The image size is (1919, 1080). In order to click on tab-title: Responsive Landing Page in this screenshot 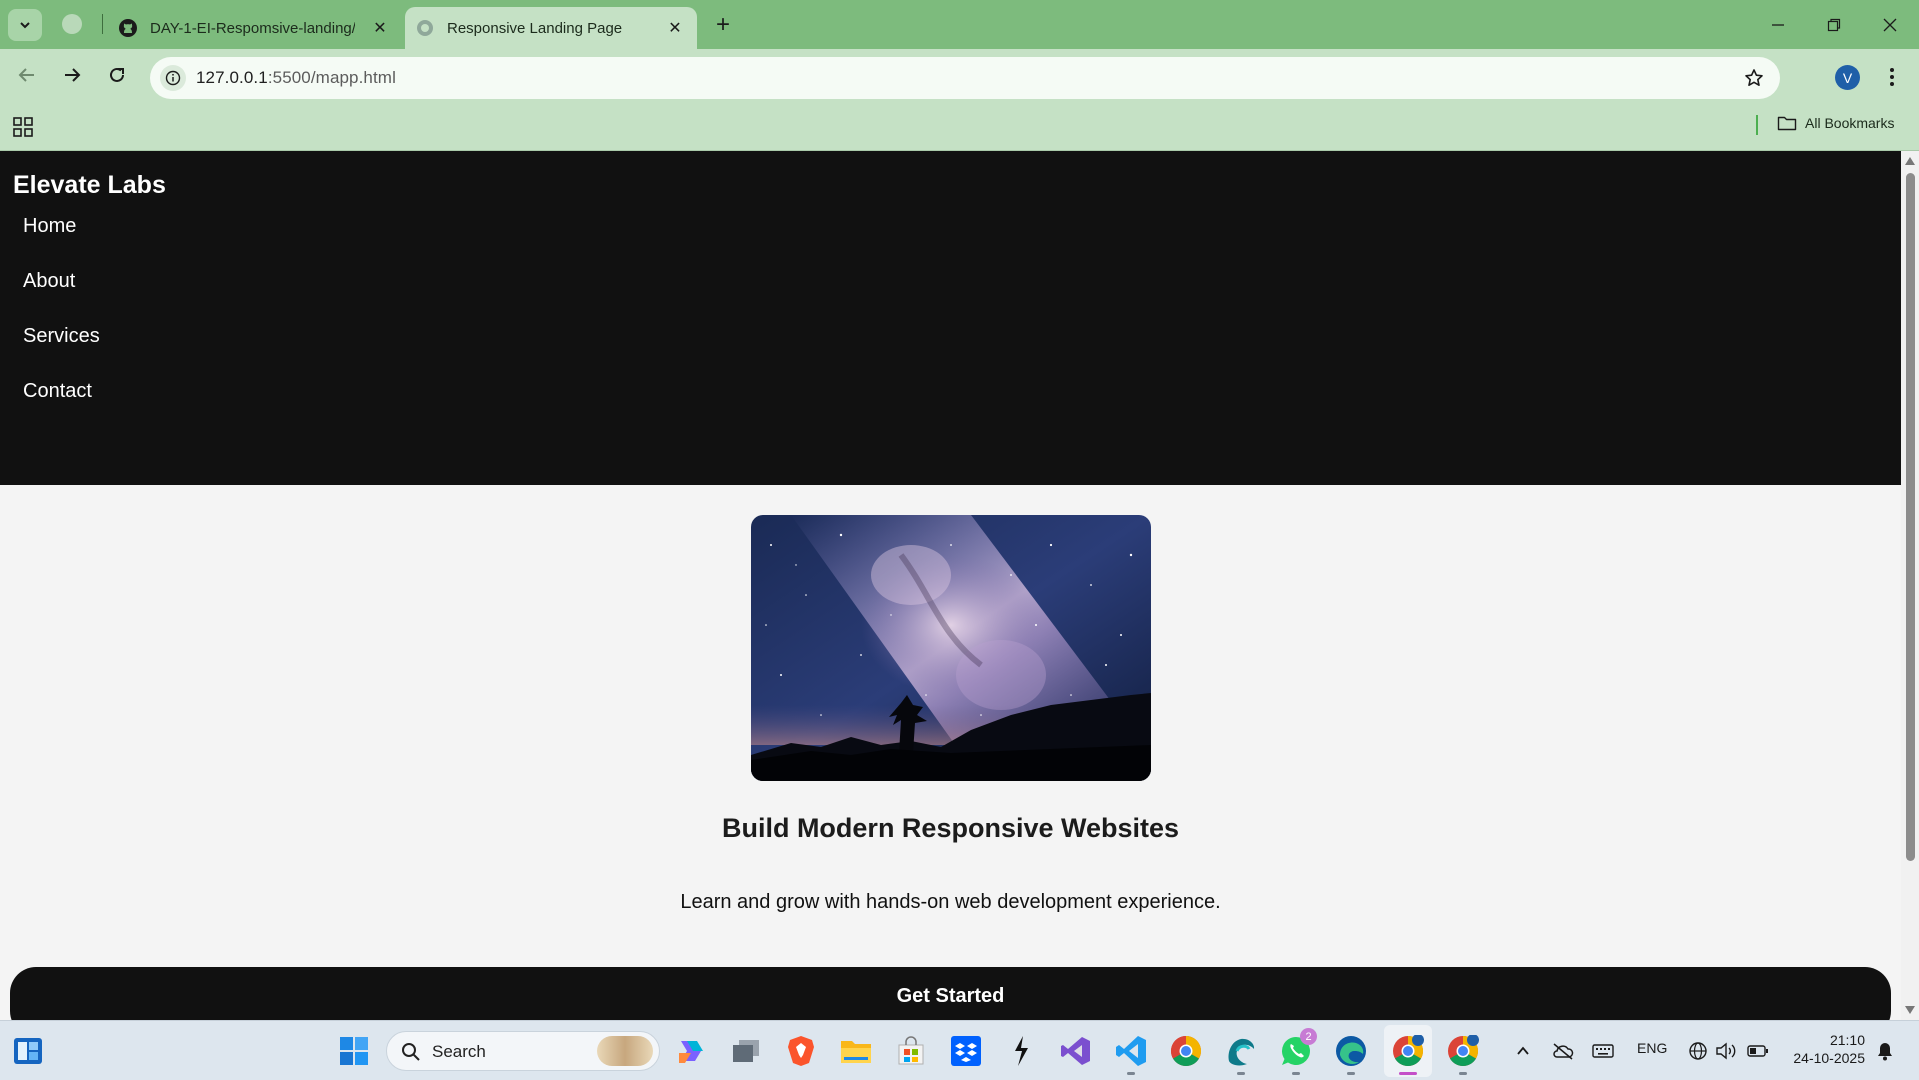, I will do `click(535, 28)`.